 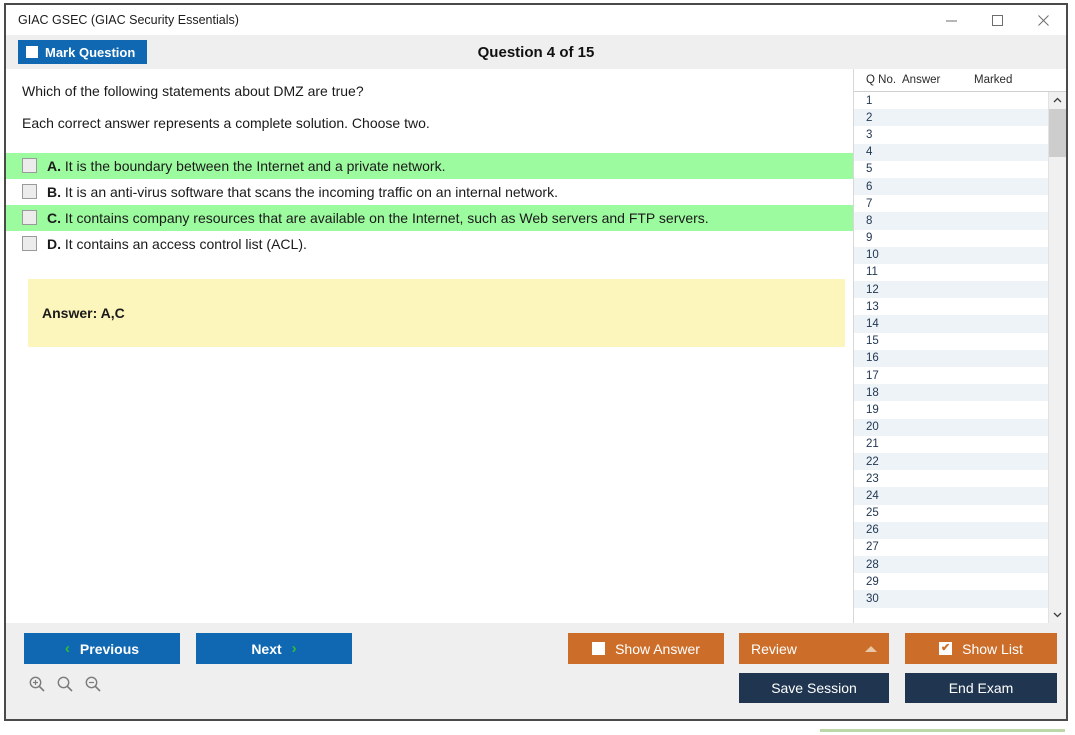 I want to click on question-list-row: 2, so click(x=951, y=118).